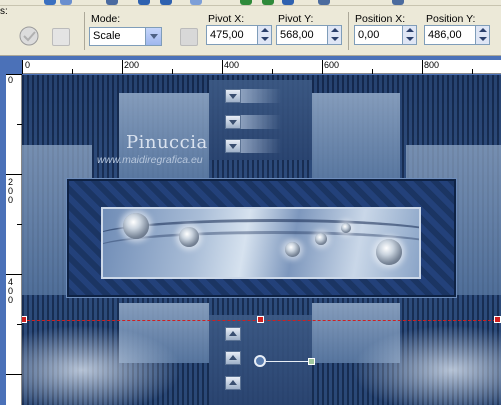  What do you see at coordinates (288, 2) in the screenshot?
I see `help-icon` at bounding box center [288, 2].